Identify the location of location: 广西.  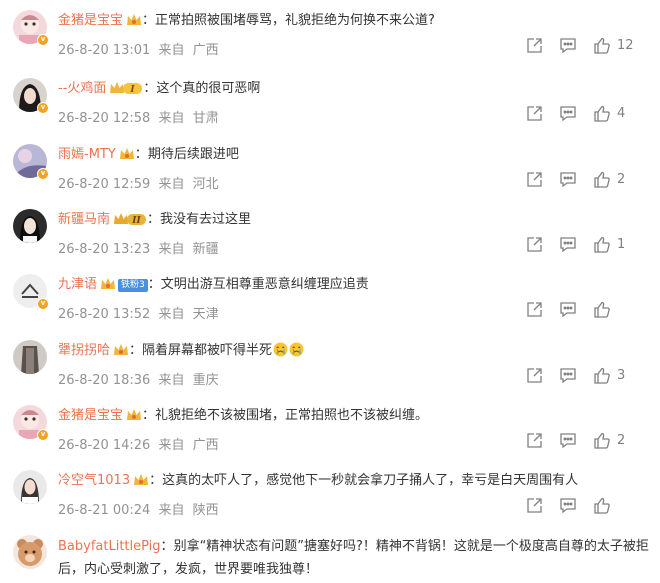
(205, 445).